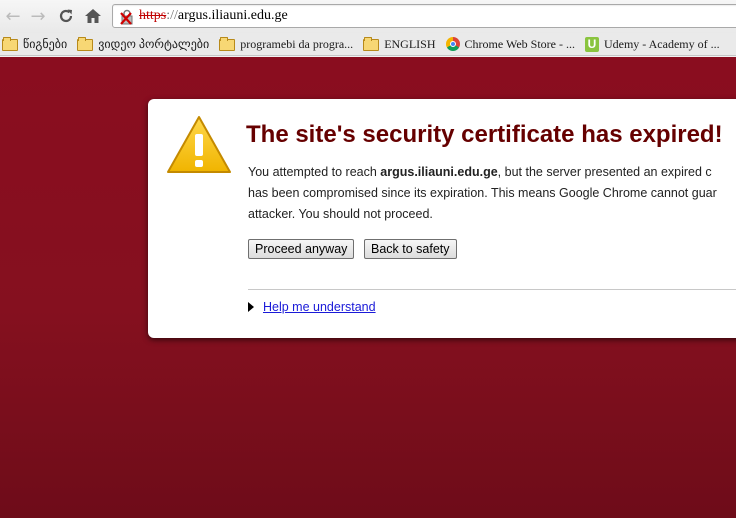 This screenshot has height=518, width=736. What do you see at coordinates (439, 172) in the screenshot?
I see `description-host: argus.iliauni.edu.ge` at bounding box center [439, 172].